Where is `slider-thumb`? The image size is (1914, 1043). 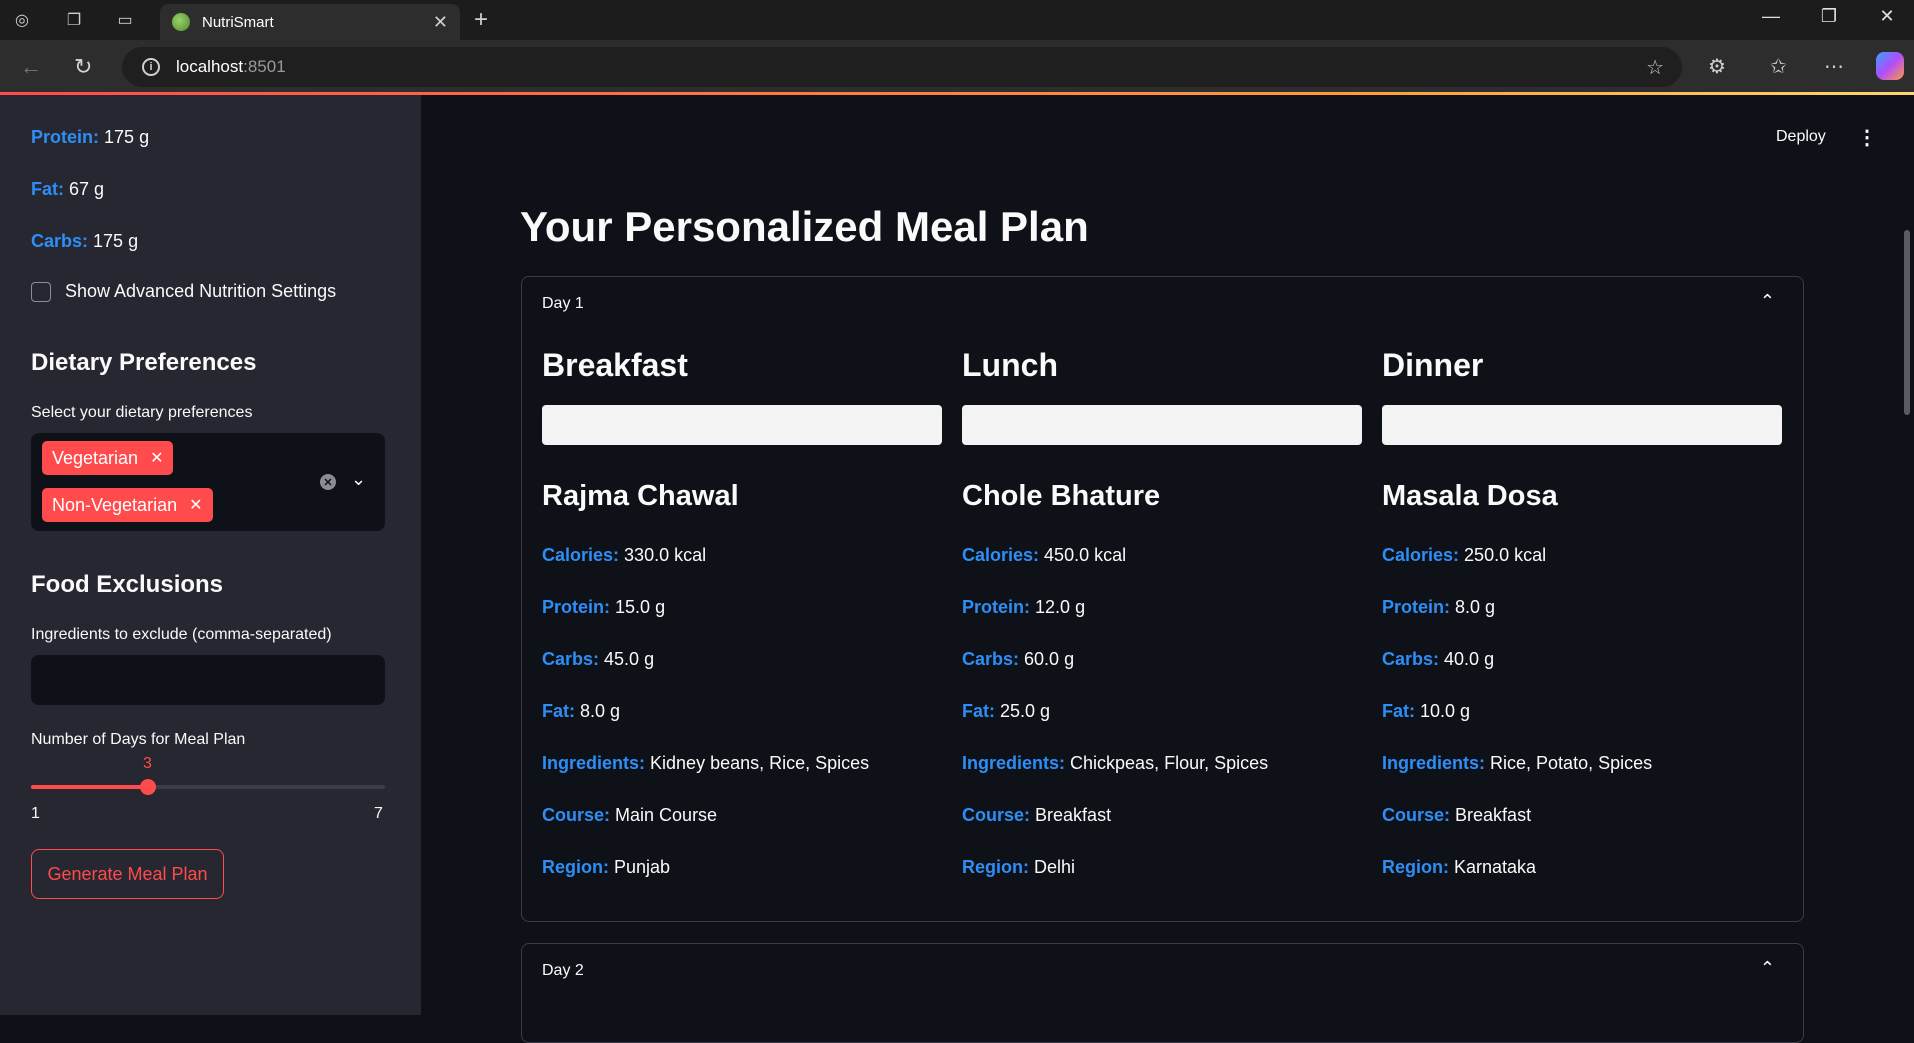 slider-thumb is located at coordinates (148, 787).